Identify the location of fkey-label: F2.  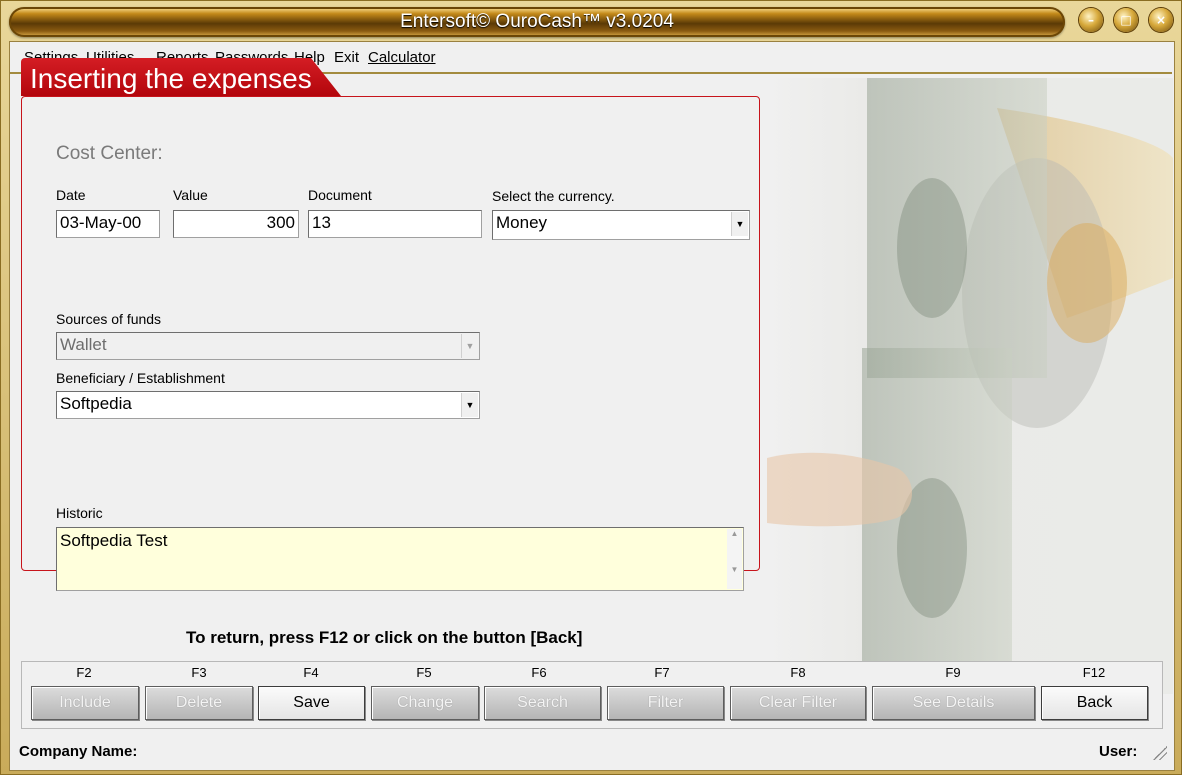
(84, 672).